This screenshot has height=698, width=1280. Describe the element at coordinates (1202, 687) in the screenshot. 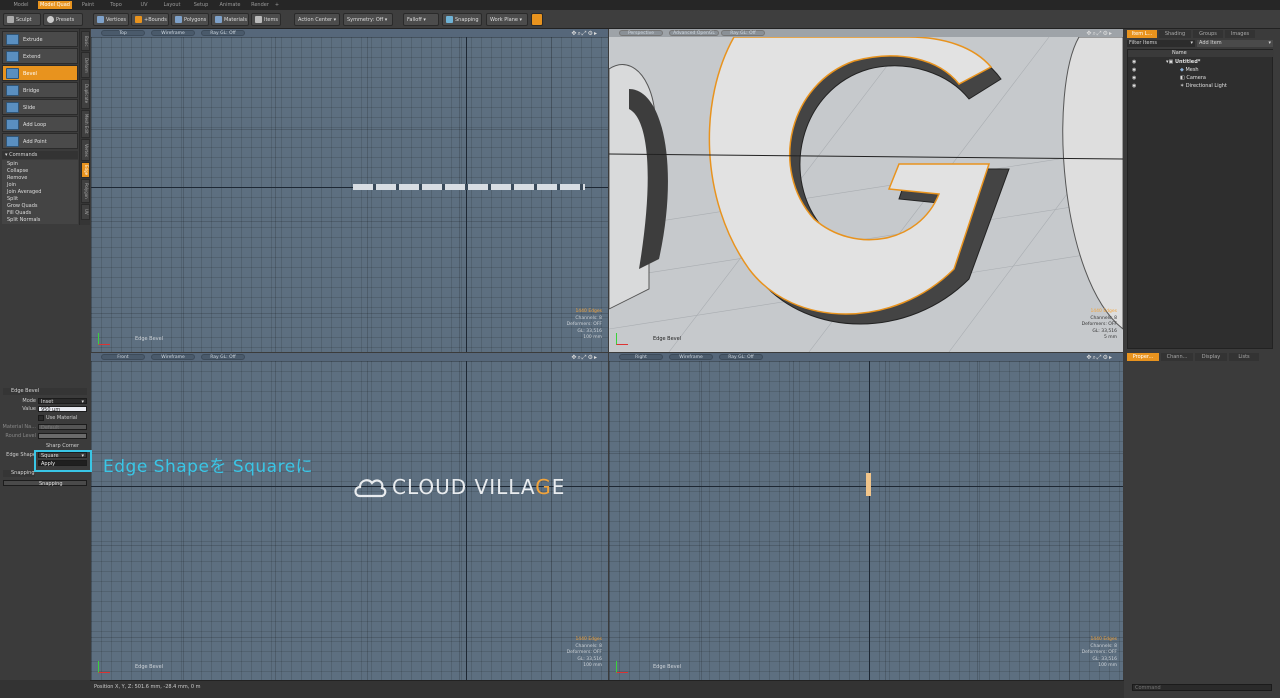

I see `command-input` at that location.